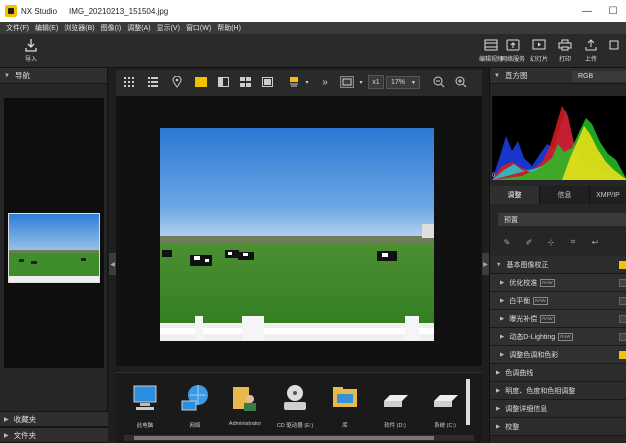 The image size is (626, 443). What do you see at coordinates (529, 242) in the screenshot?
I see `brush-icon: ✐` at bounding box center [529, 242].